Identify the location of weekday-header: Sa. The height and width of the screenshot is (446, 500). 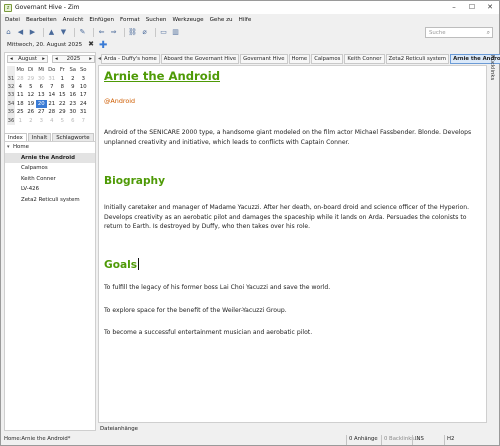
(73, 70).